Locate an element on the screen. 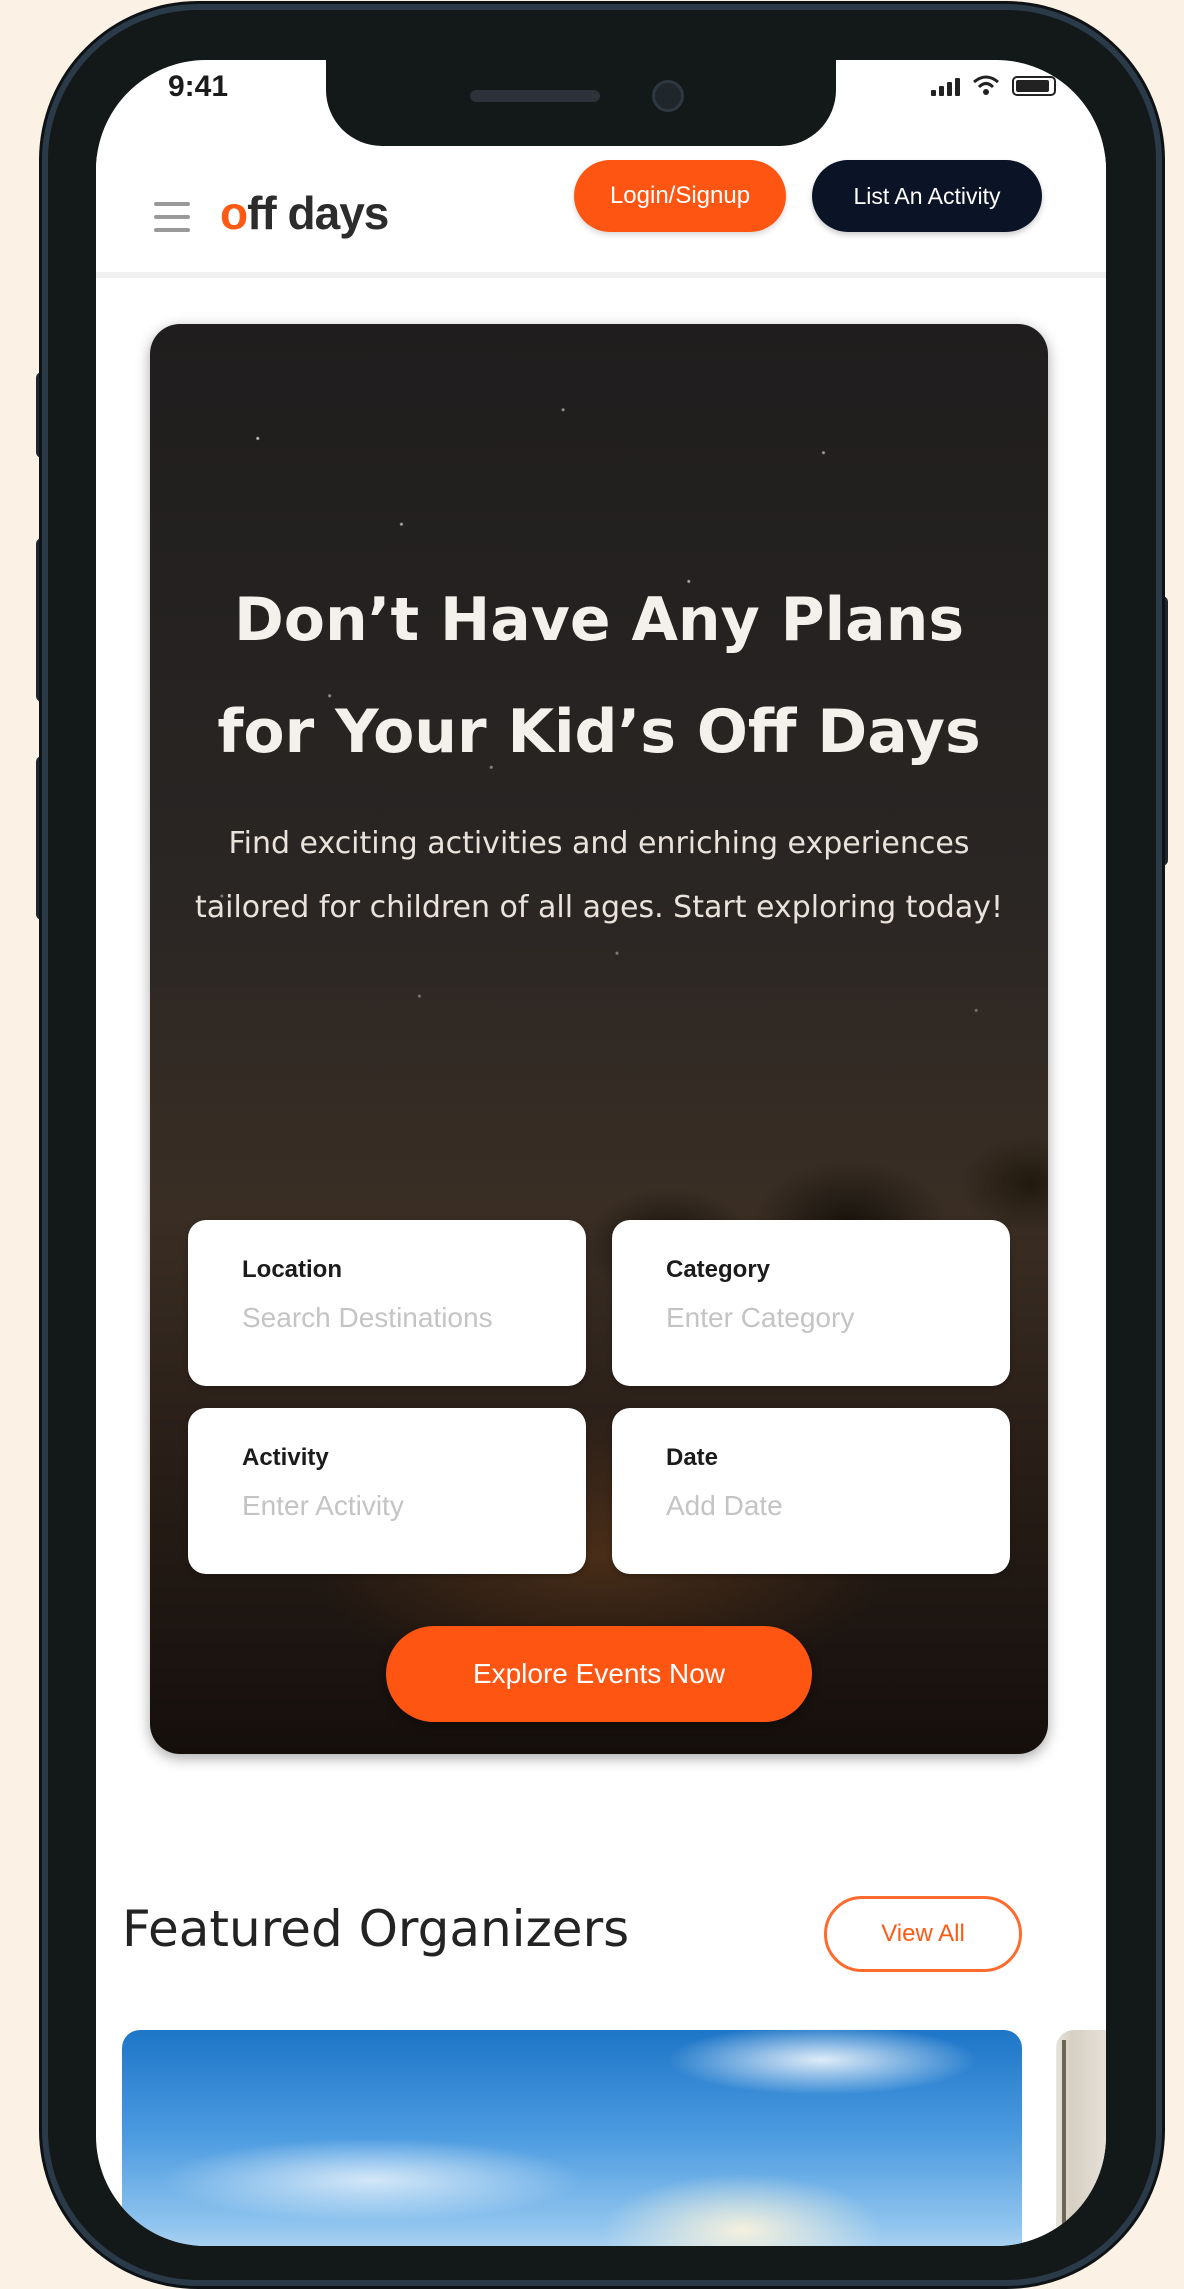 This screenshot has height=2289, width=1184. hamburger-menu-icon is located at coordinates (172, 217).